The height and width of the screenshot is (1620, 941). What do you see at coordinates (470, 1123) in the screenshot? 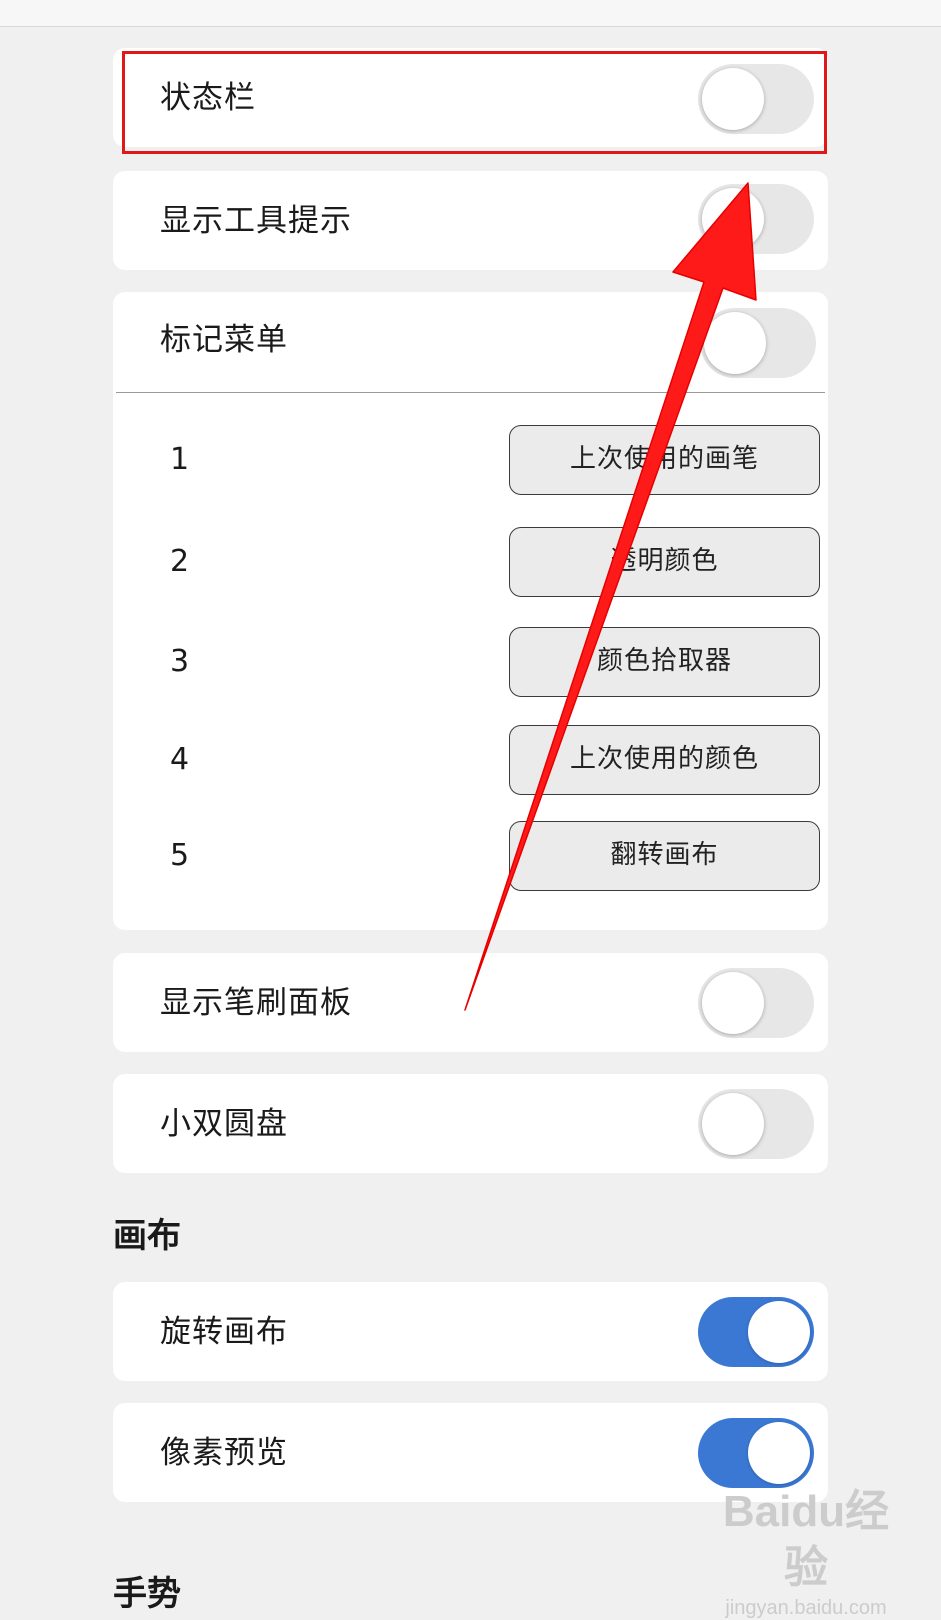
I see `mini-dual-puck-setting-row: 小双圆盘` at bounding box center [470, 1123].